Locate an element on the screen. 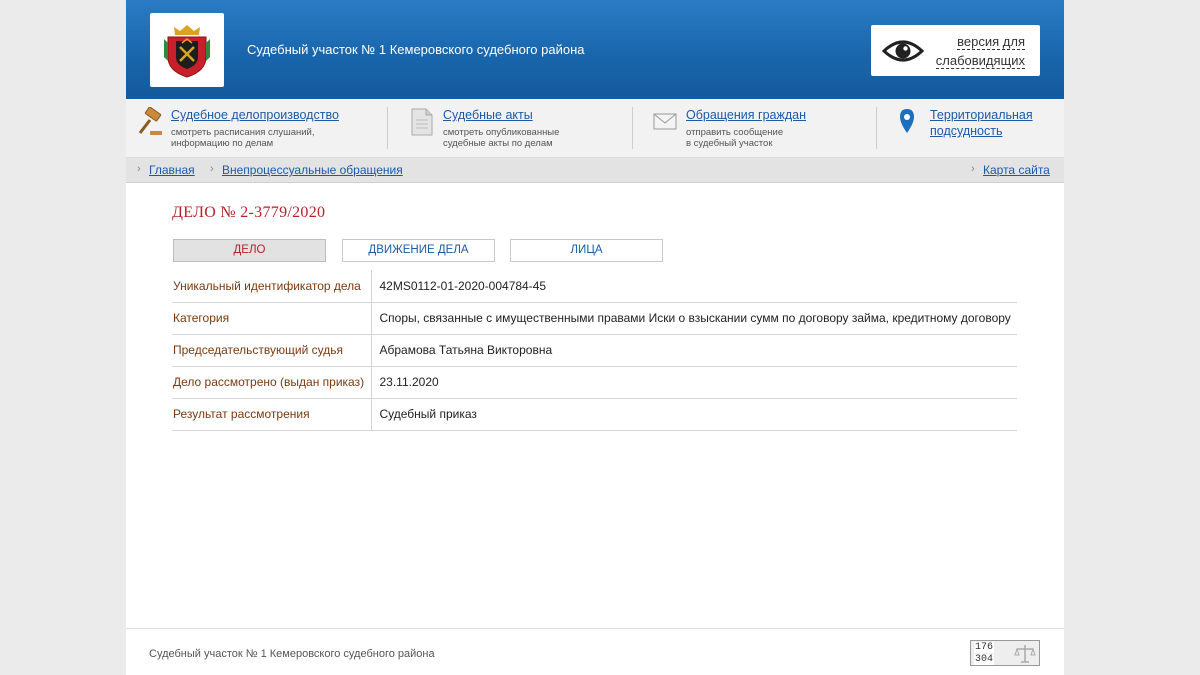 This screenshot has width=1200, height=675. service-desc-line: смотреть опубликованные is located at coordinates (501, 132).